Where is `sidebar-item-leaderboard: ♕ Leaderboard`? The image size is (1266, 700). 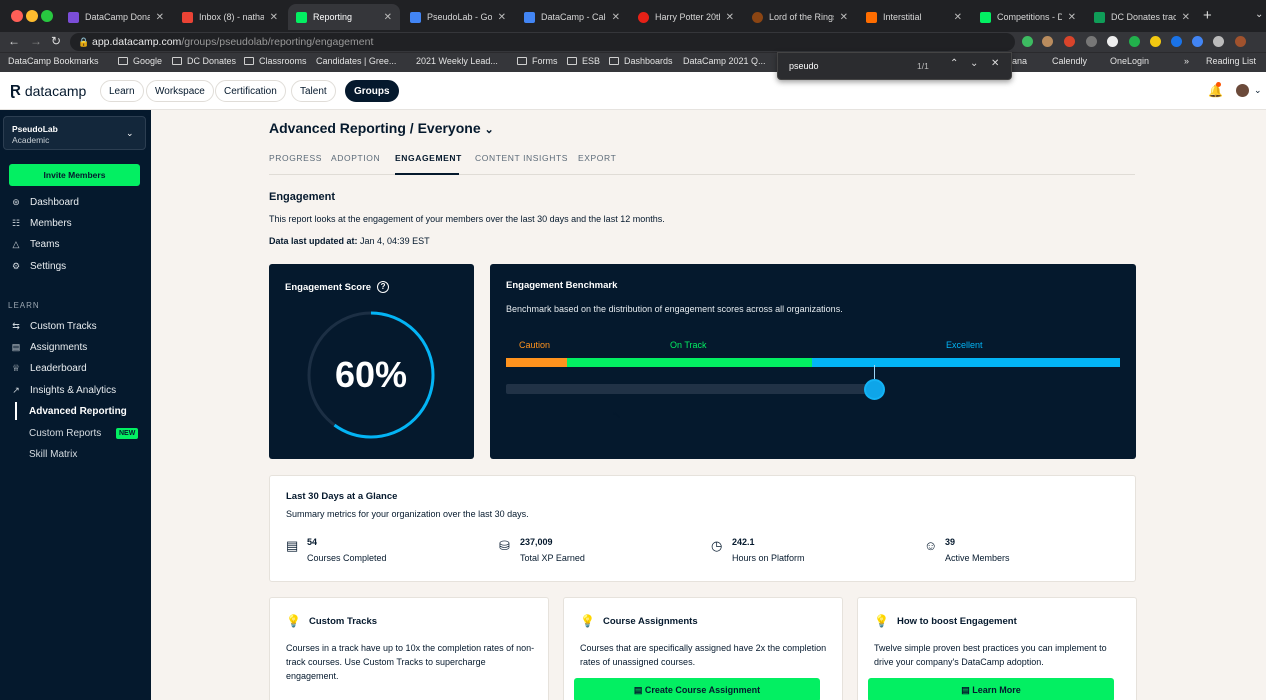 sidebar-item-leaderboard: ♕ Leaderboard is located at coordinates (48, 368).